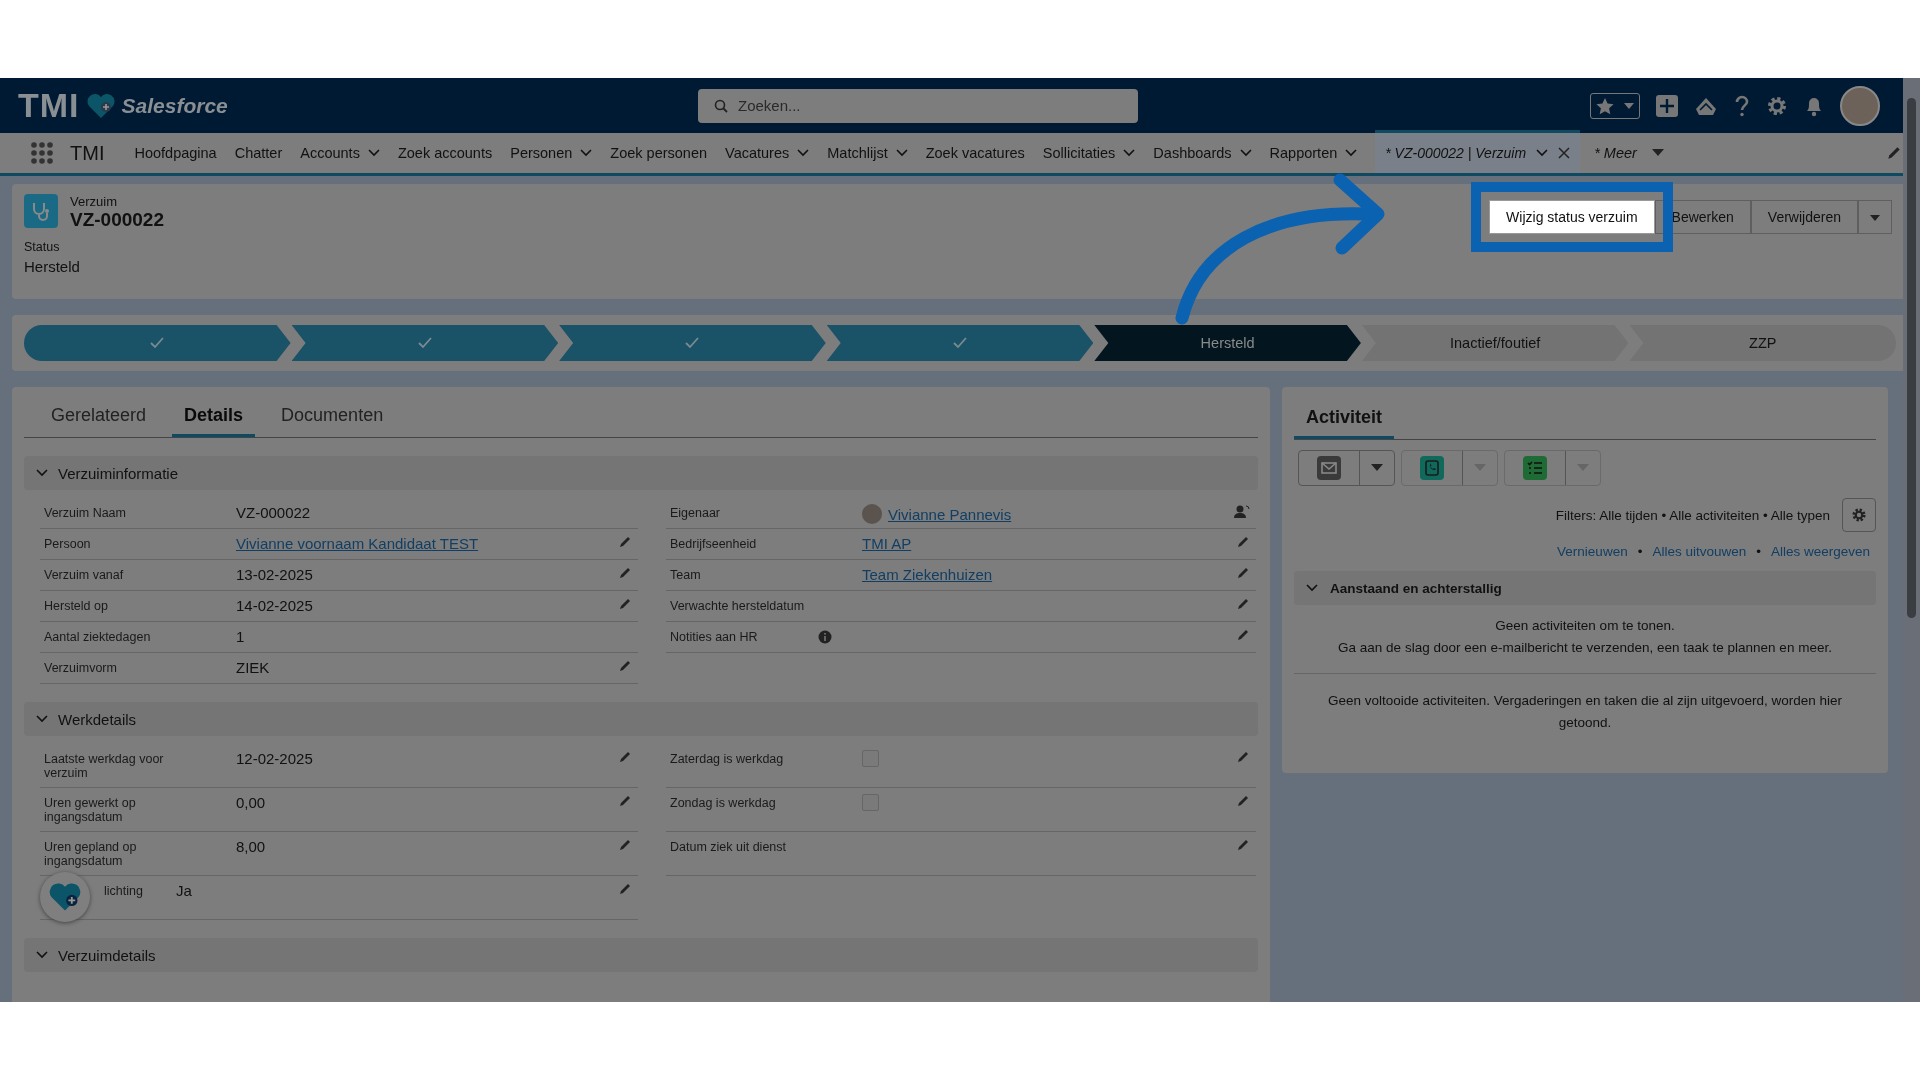 This screenshot has width=1920, height=1080. I want to click on field-label: Zondag is werkdag, so click(723, 803).